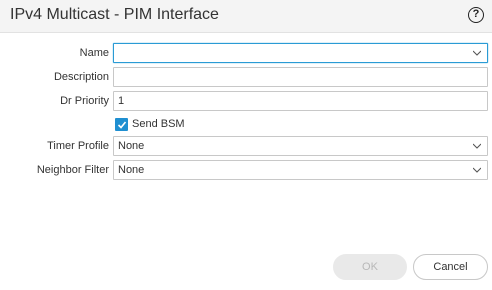 The image size is (492, 290). Describe the element at coordinates (81, 77) in the screenshot. I see `description-label: Description` at that location.